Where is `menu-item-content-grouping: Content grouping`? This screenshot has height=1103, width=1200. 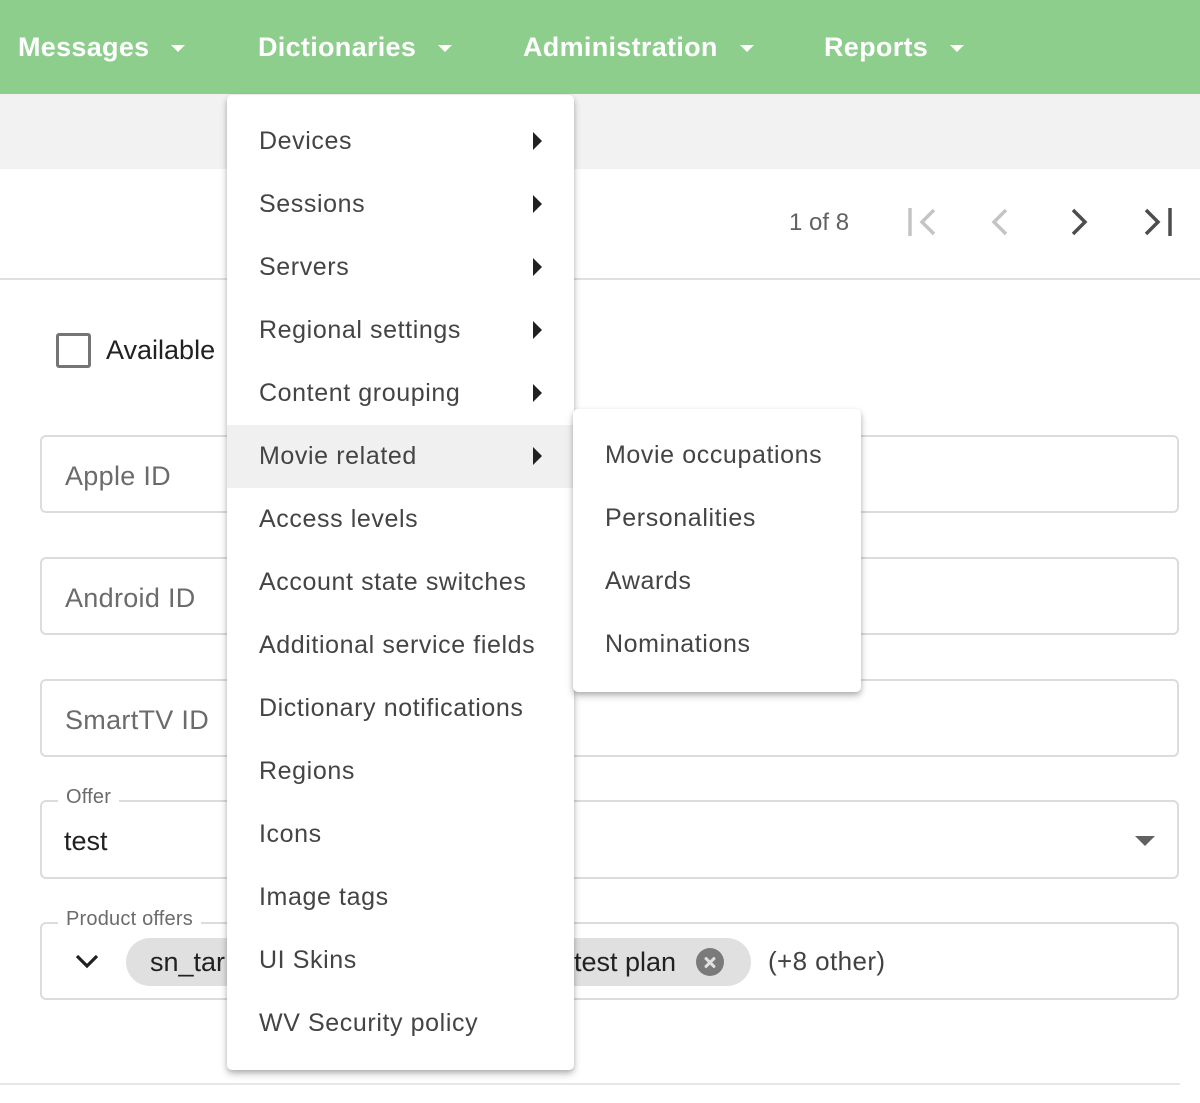 menu-item-content-grouping: Content grouping is located at coordinates (400, 393).